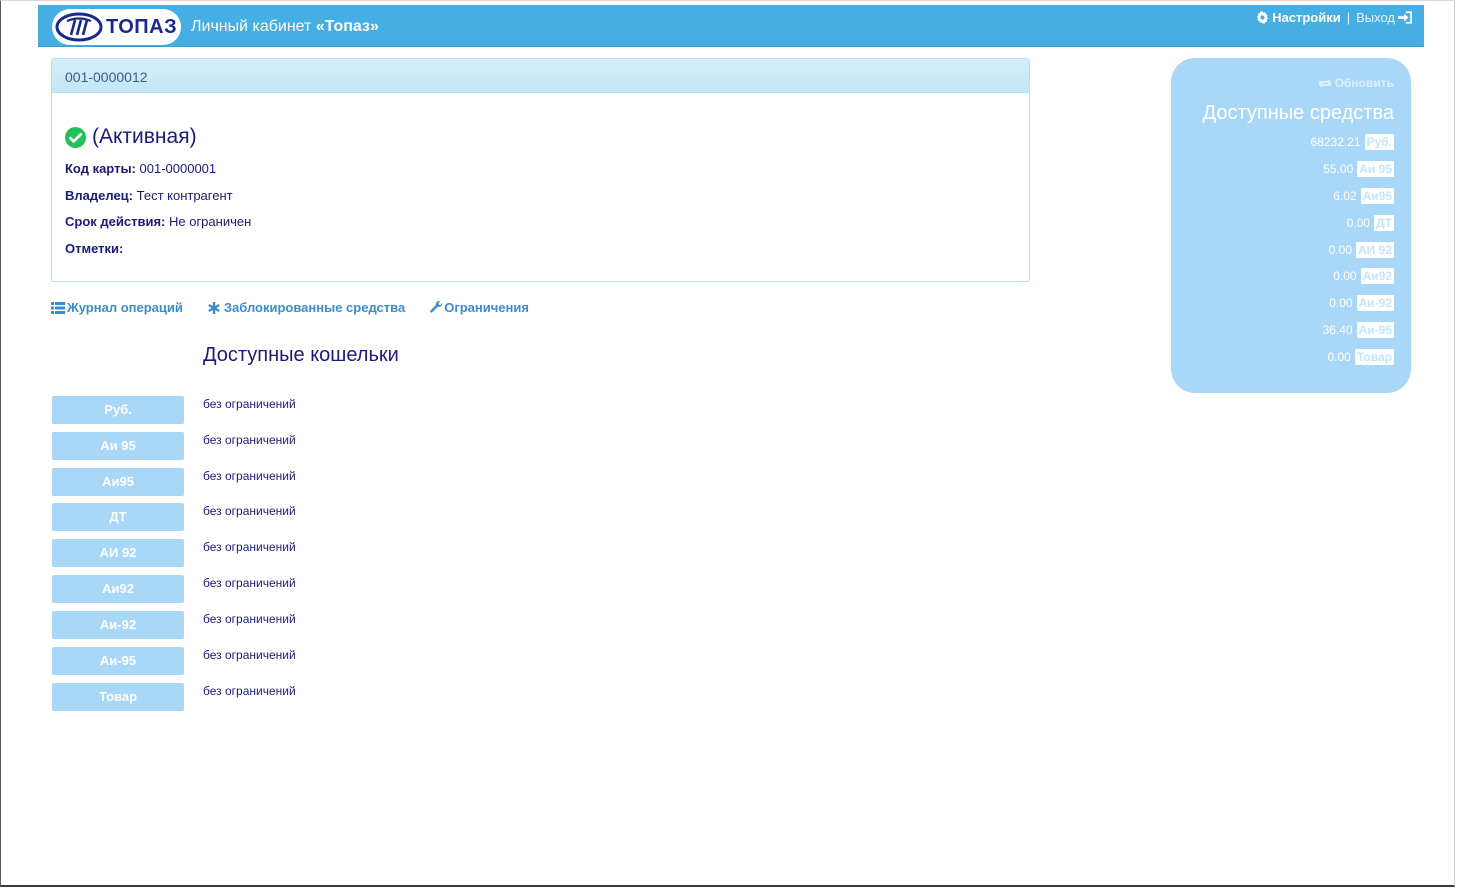 The height and width of the screenshot is (890, 1457). What do you see at coordinates (436, 307) in the screenshot?
I see `wrench-icon` at bounding box center [436, 307].